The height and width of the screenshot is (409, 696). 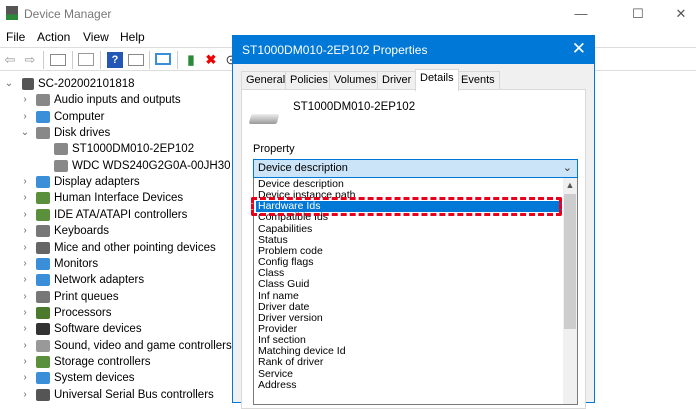 What do you see at coordinates (76, 263) in the screenshot?
I see `tree-item-label: Monitors` at bounding box center [76, 263].